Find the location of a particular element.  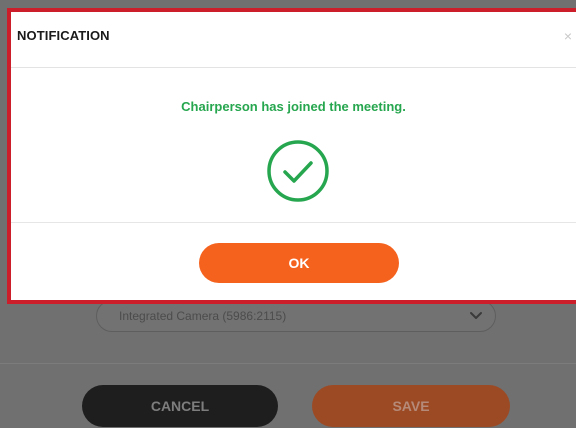

ok-button: OK is located at coordinates (299, 263).